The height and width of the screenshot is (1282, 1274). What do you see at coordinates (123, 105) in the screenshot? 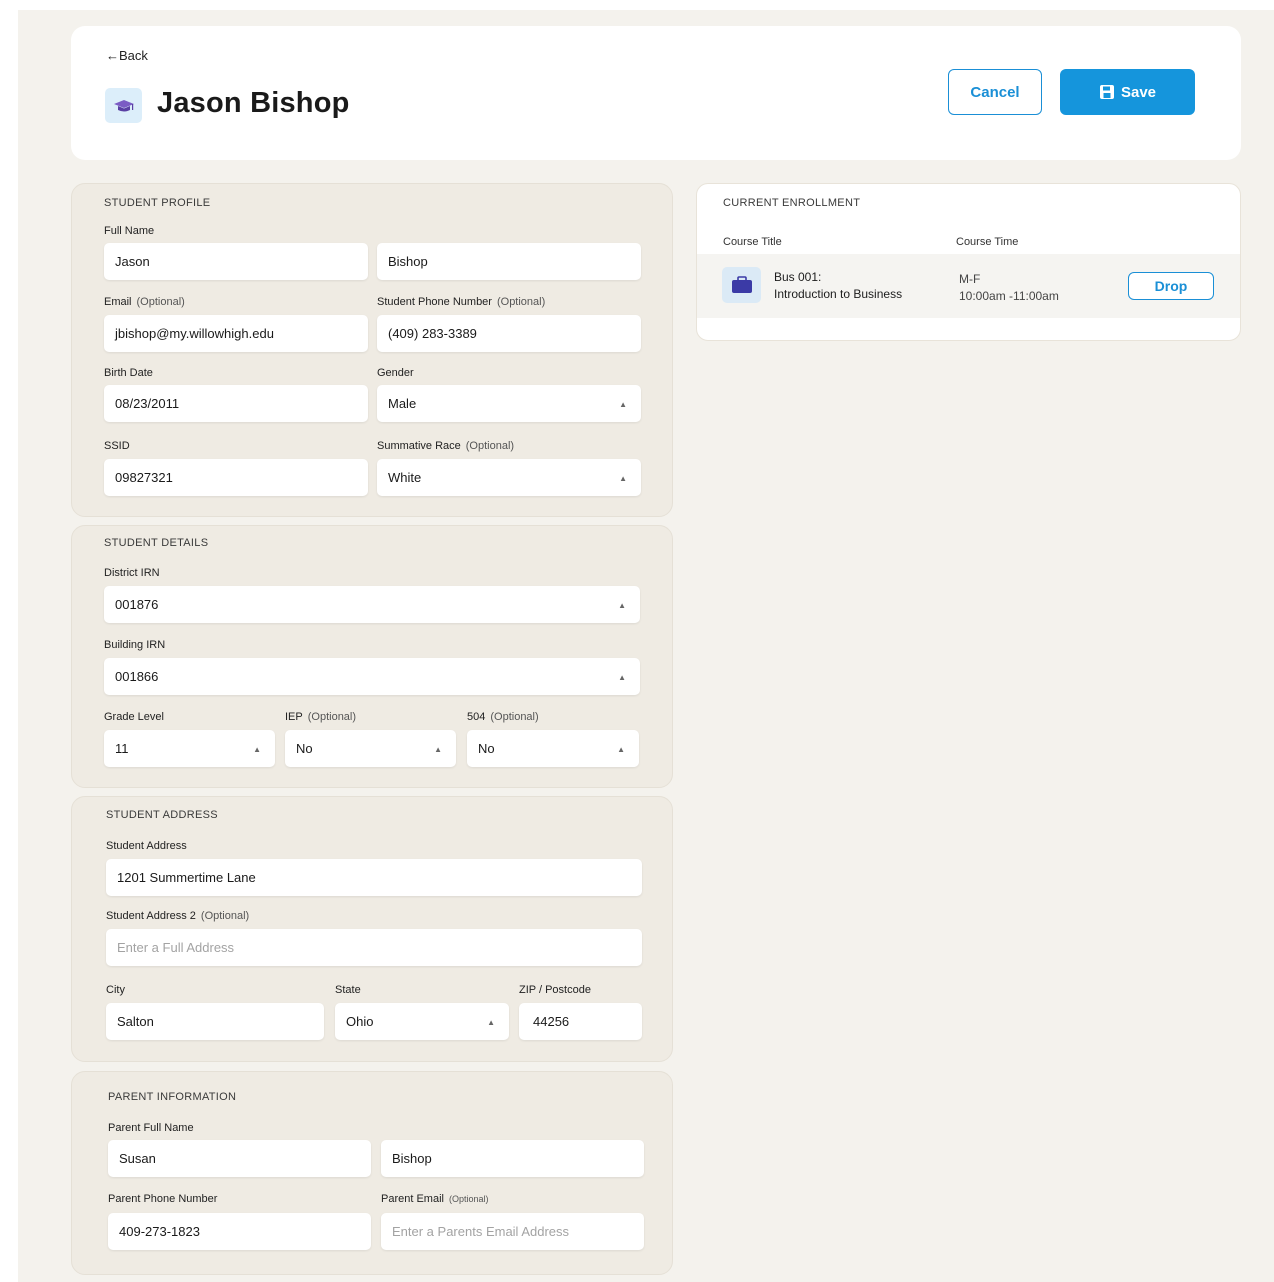
I see `graduation-cap-icon` at bounding box center [123, 105].